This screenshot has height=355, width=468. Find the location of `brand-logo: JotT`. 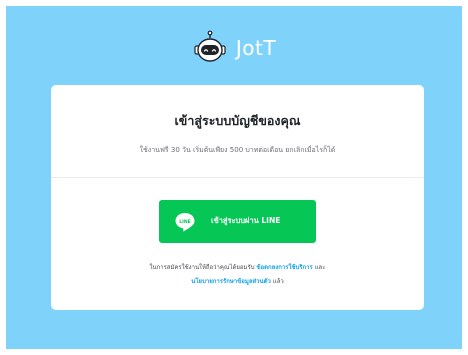

brand-logo: JotT is located at coordinates (234, 48).